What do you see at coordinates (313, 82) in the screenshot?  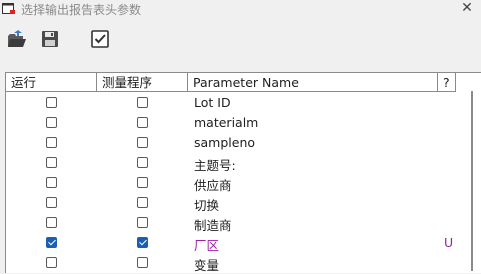 I see `column-header-parameter-name: Parameter Name` at bounding box center [313, 82].